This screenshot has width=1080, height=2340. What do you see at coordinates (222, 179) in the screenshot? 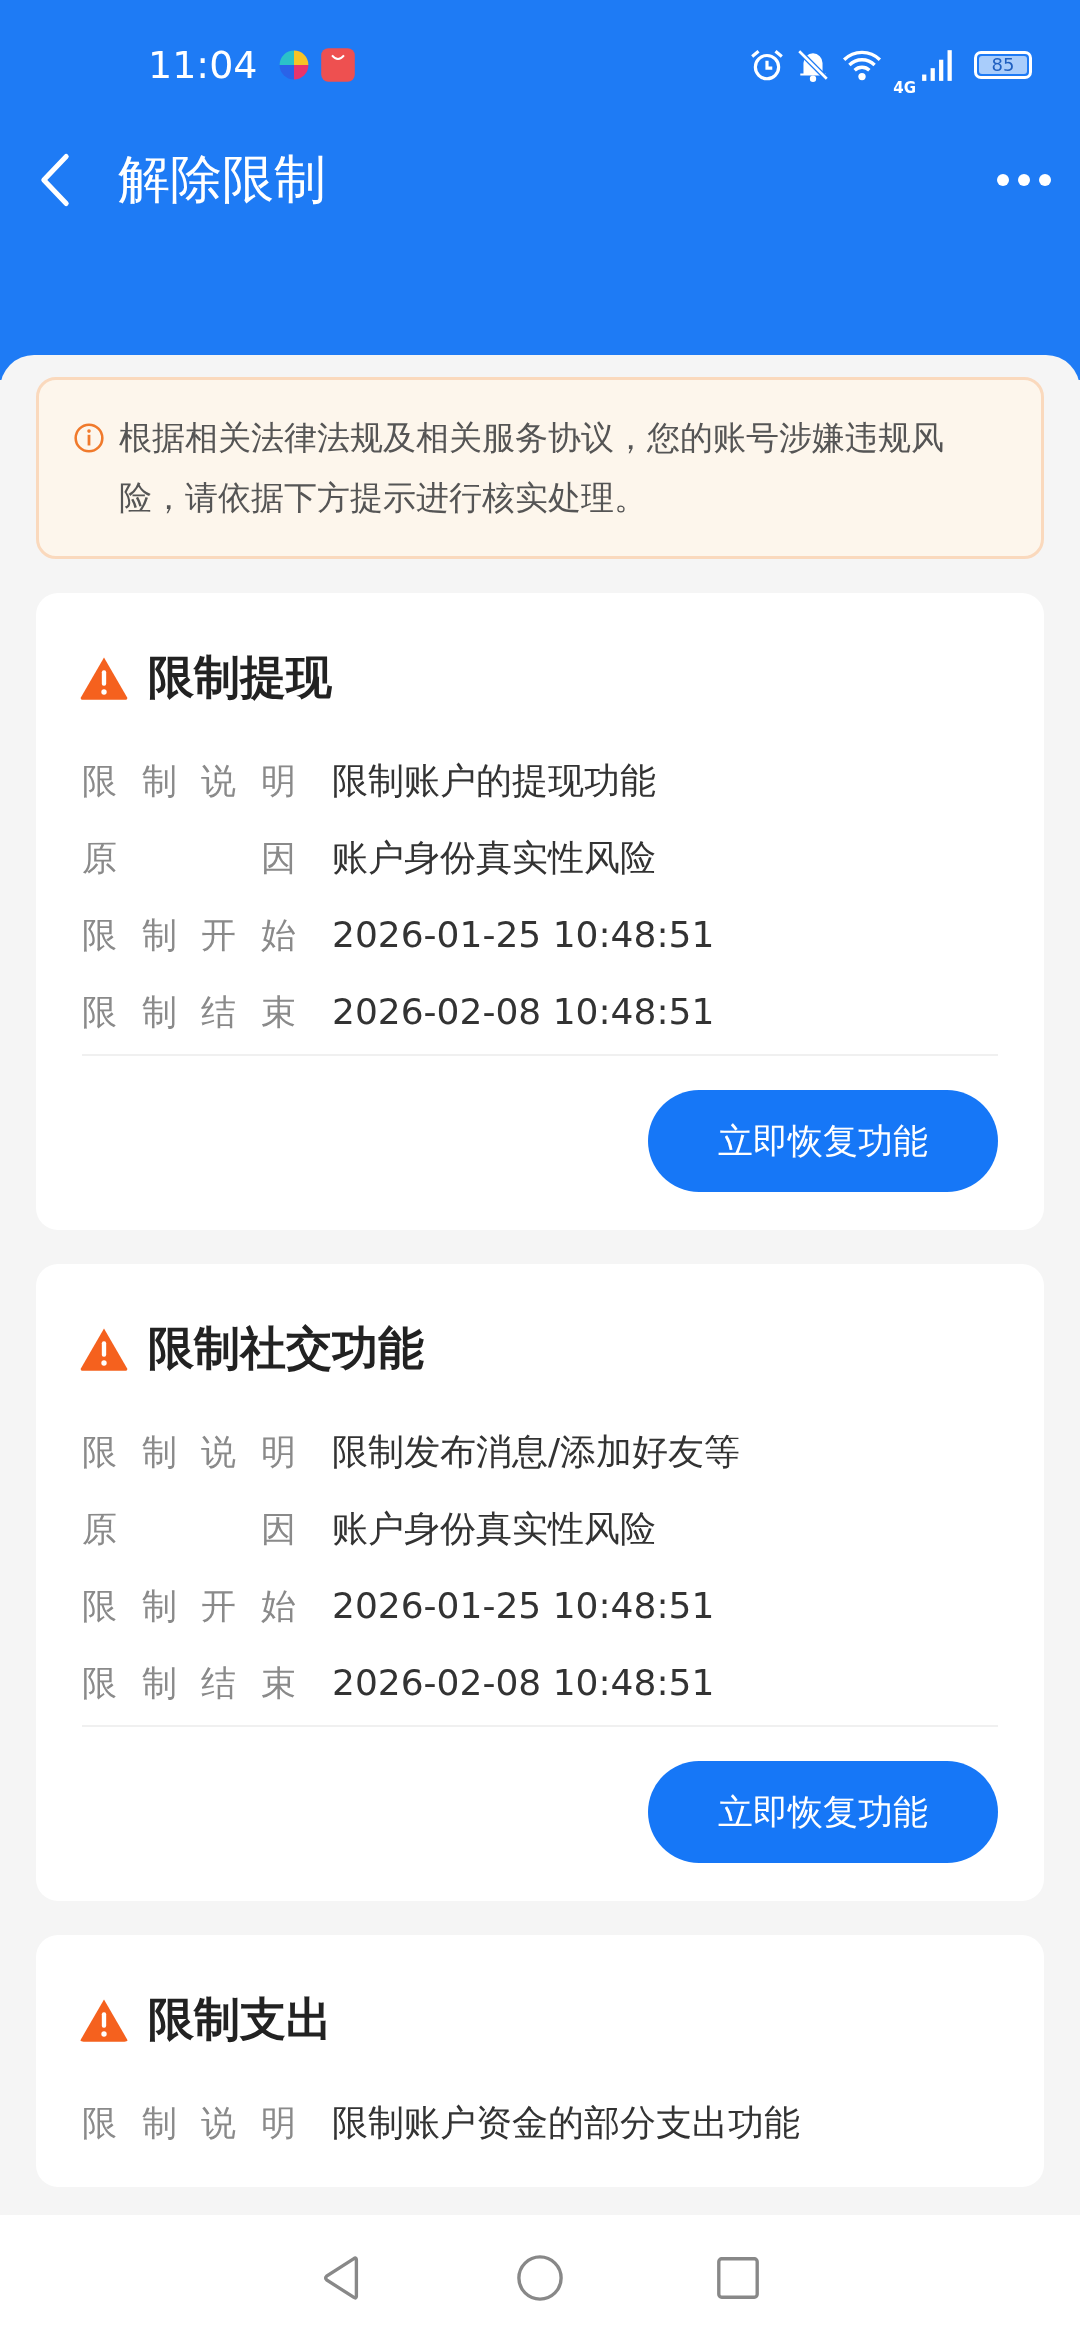
I see `page-title: 解除限制` at bounding box center [222, 179].